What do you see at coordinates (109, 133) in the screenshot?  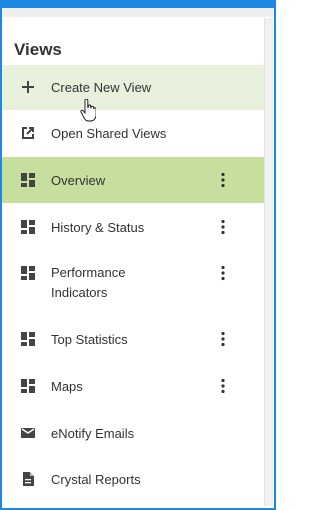 I see `open-shared-views-label: Open Shared Views` at bounding box center [109, 133].